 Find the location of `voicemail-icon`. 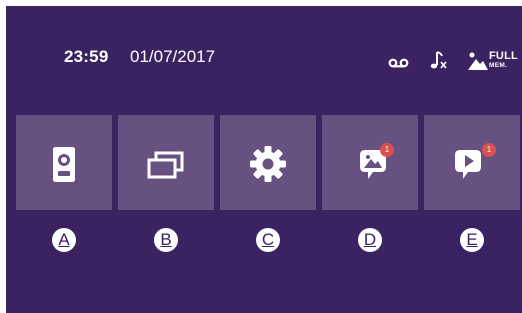

voicemail-icon is located at coordinates (399, 65).